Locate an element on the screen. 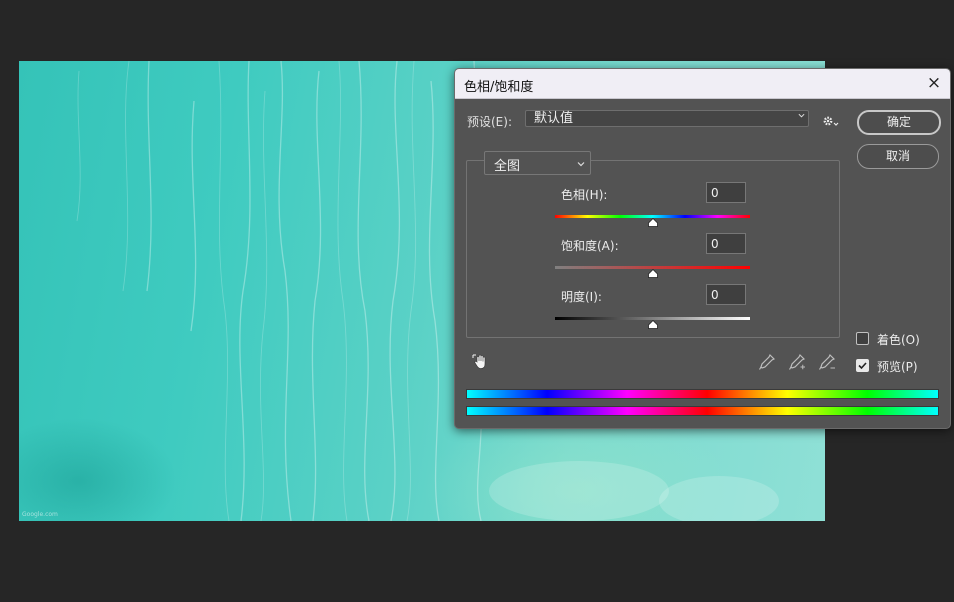 The image size is (954, 602). gear-icon is located at coordinates (831, 121).